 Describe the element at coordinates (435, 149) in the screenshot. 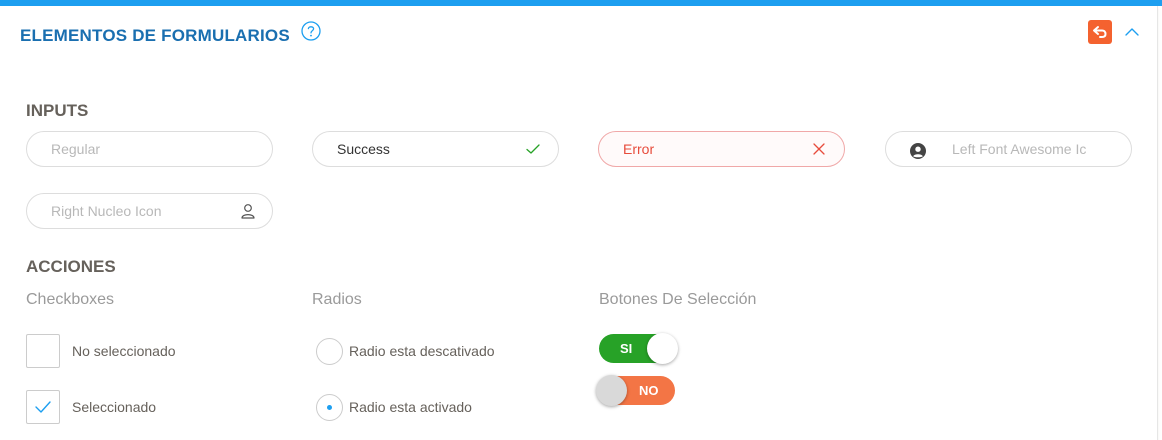

I see `success-input` at that location.